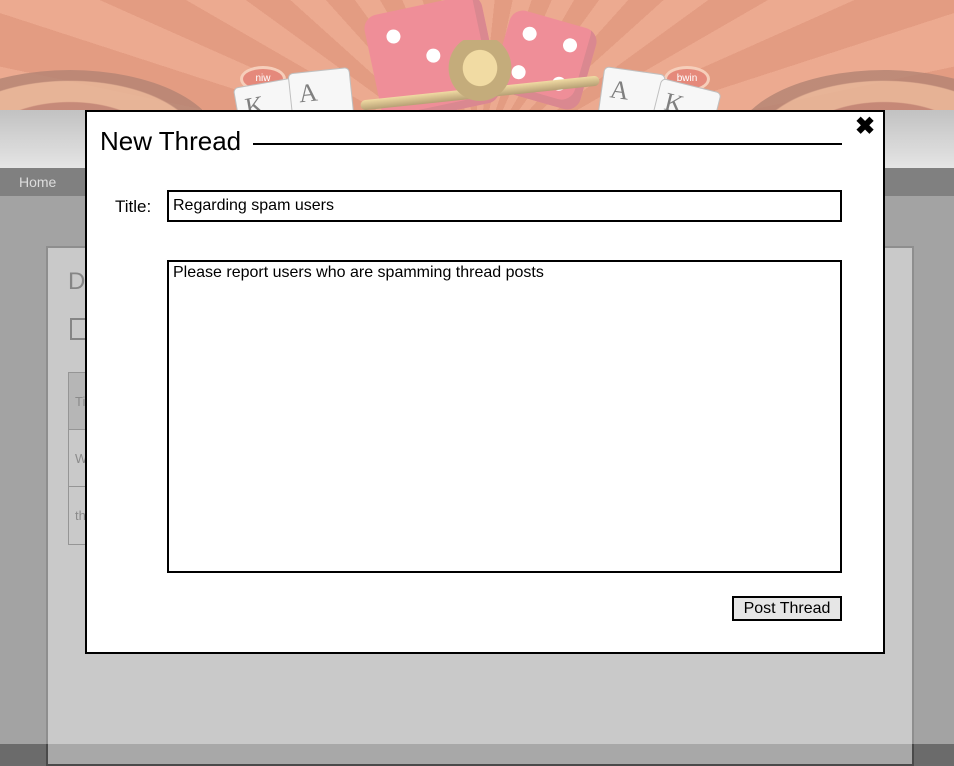  Describe the element at coordinates (504, 206) in the screenshot. I see `thread-title-input` at that location.